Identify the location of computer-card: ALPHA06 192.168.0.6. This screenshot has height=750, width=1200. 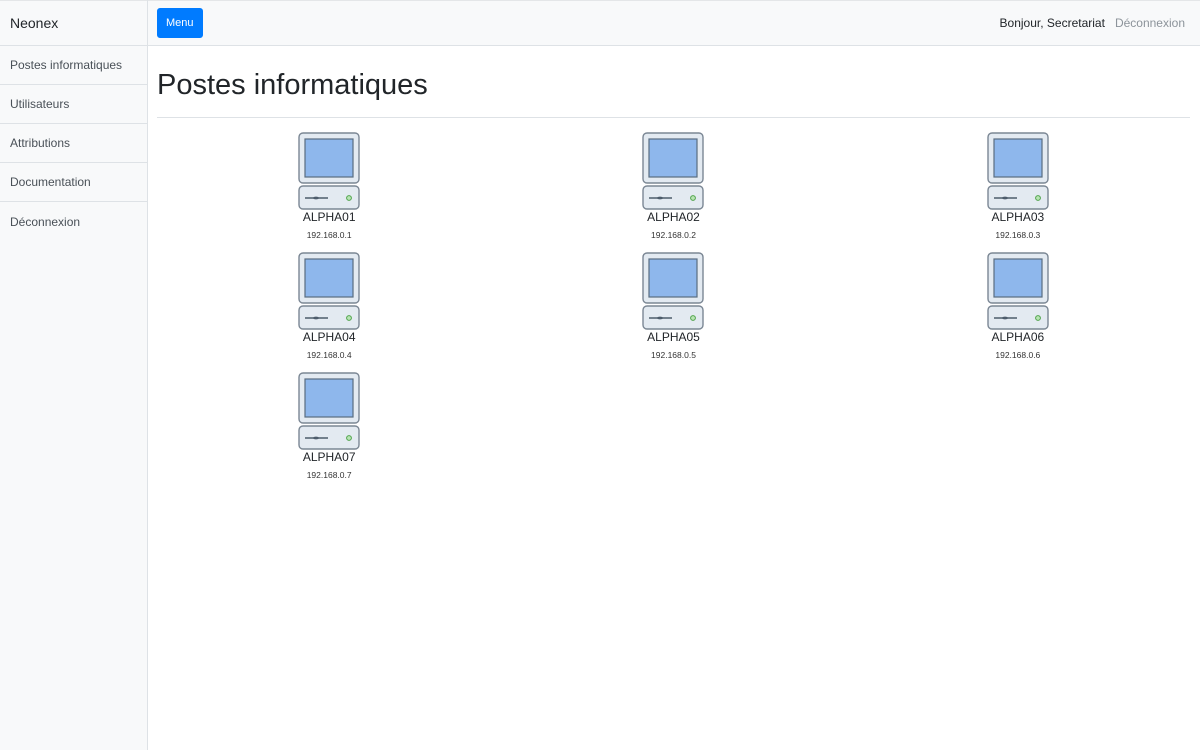
(1018, 306).